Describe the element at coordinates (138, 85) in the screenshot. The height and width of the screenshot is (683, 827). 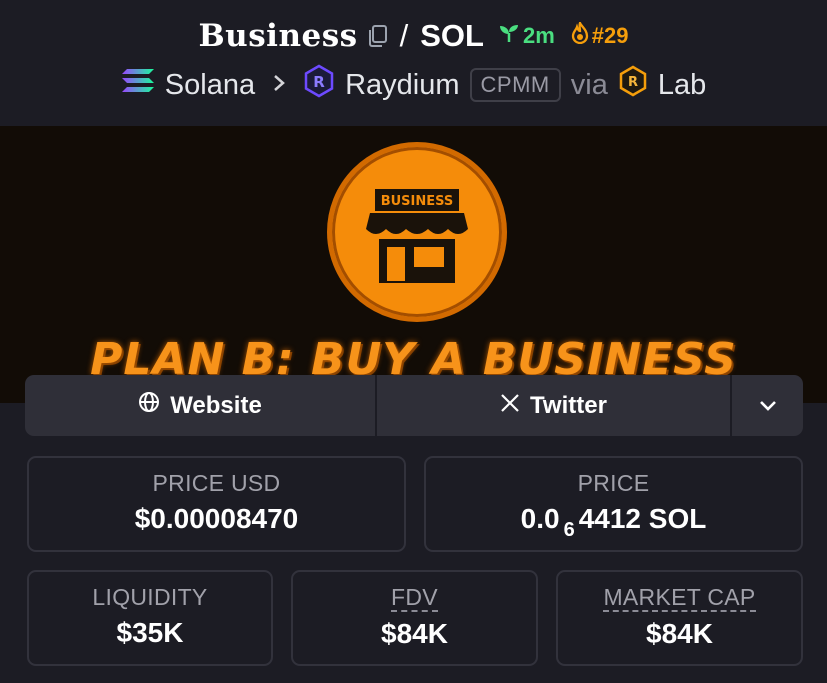
I see `solana-logo-icon` at that location.